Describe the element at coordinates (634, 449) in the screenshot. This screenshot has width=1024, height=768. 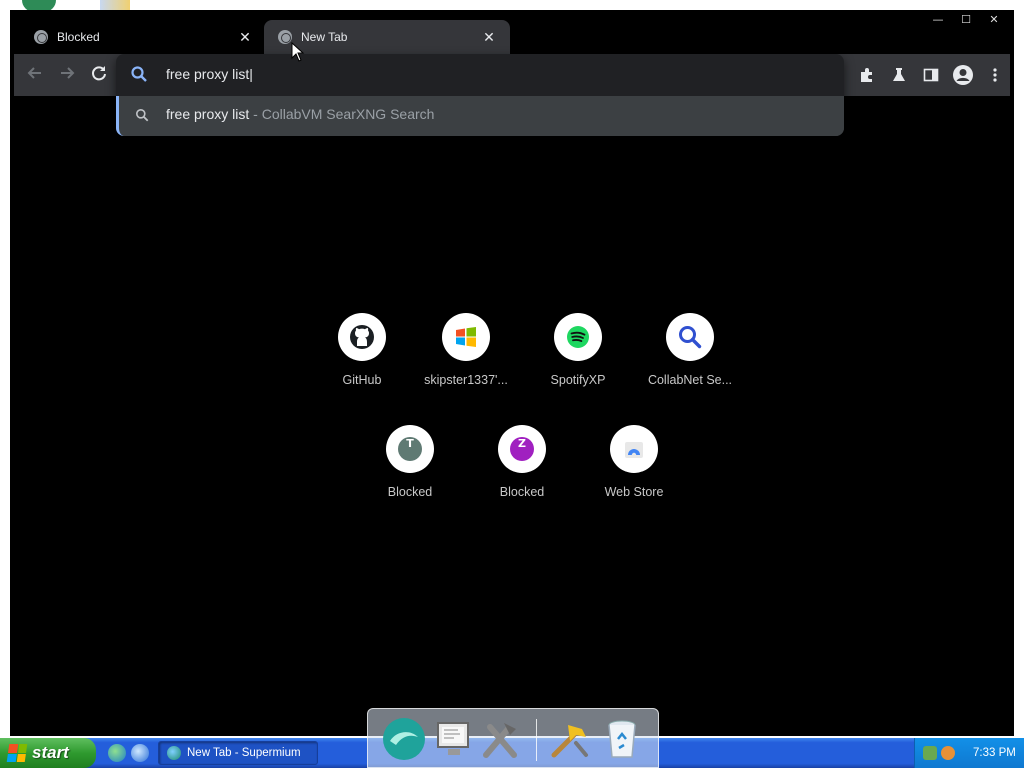
I see `web-store-icon` at that location.